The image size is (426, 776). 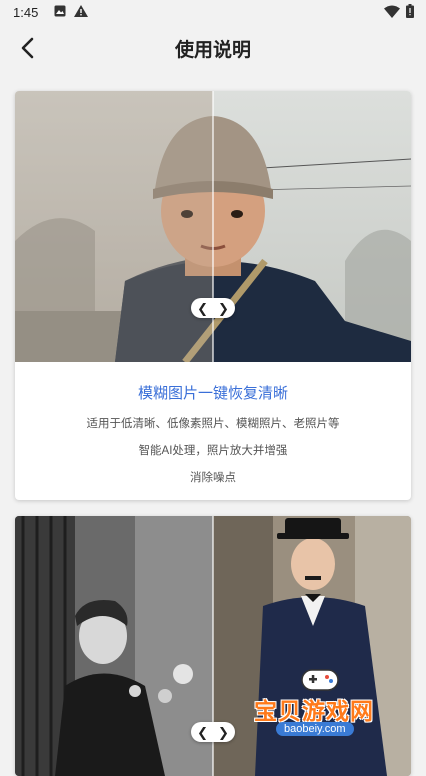 What do you see at coordinates (213, 13) in the screenshot?
I see `status-bar: 1:45` at bounding box center [213, 13].